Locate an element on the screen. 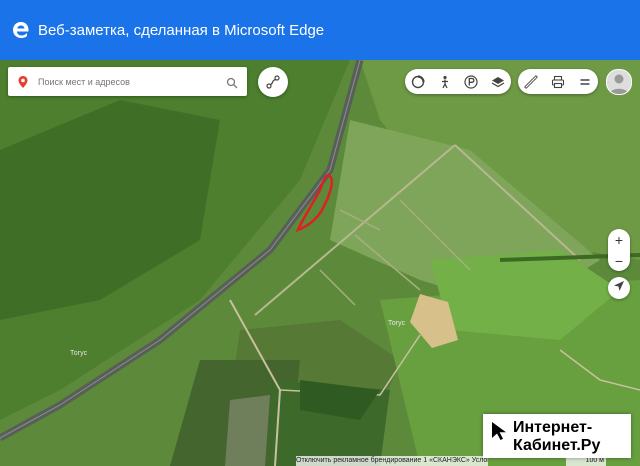  zoom-control: + − is located at coordinates (619, 250).